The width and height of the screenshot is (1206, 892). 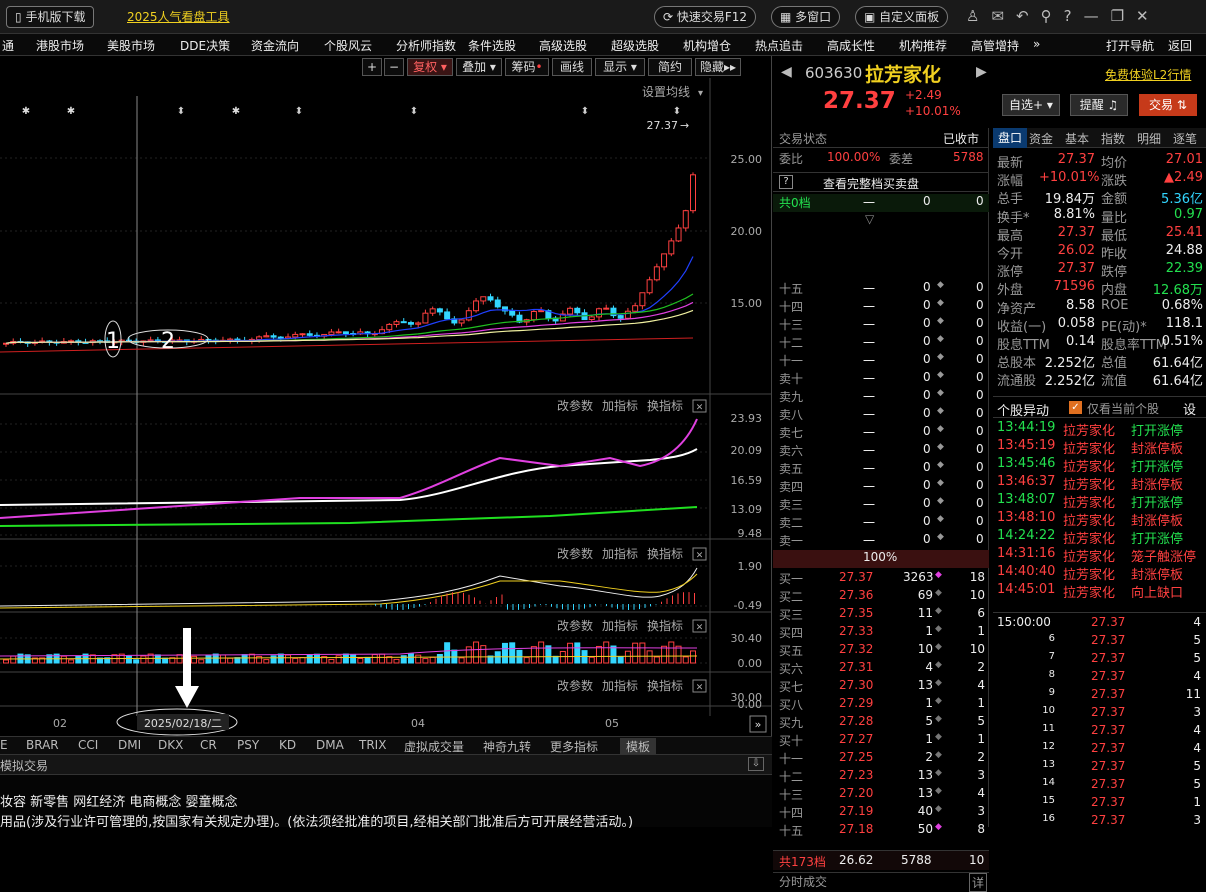 What do you see at coordinates (1149, 138) in the screenshot?
I see `tab-mingxi: 明细` at bounding box center [1149, 138].